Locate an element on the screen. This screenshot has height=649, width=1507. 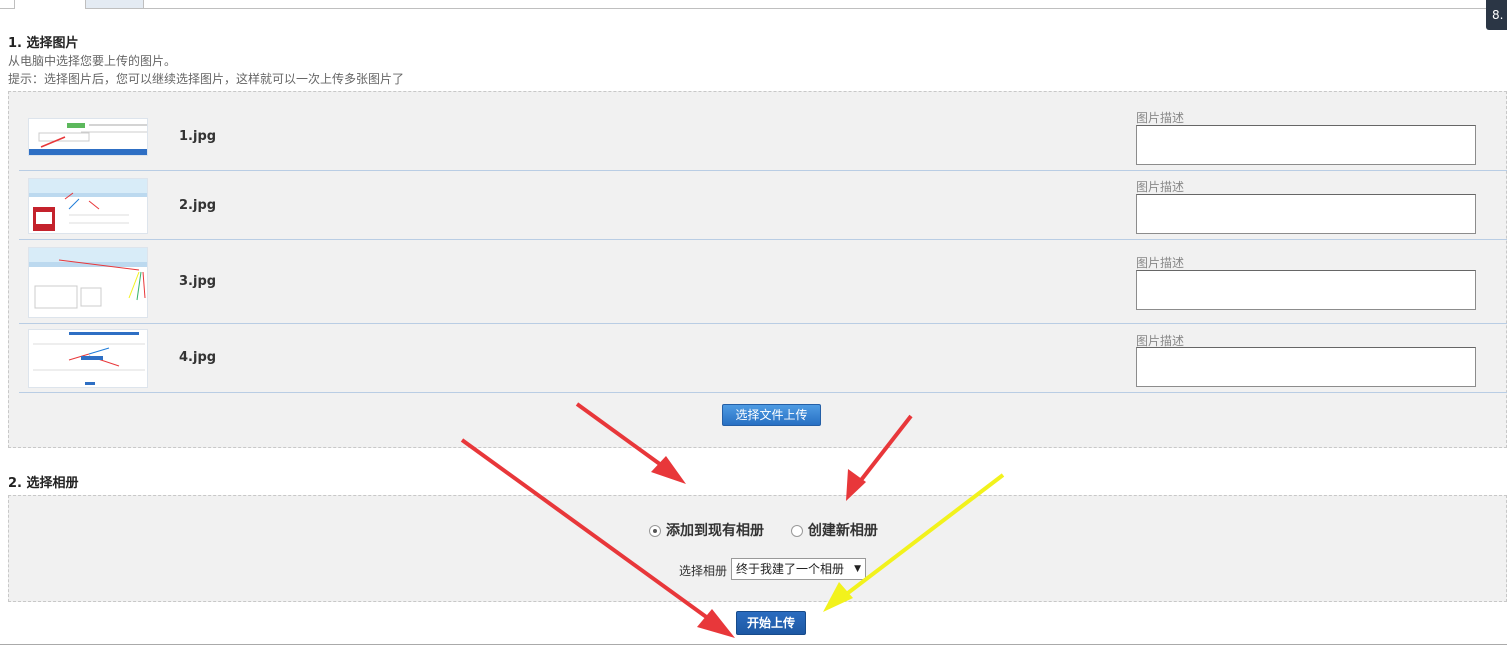
radio-existing-album: 添加到现有相册 is located at coordinates (709, 531).